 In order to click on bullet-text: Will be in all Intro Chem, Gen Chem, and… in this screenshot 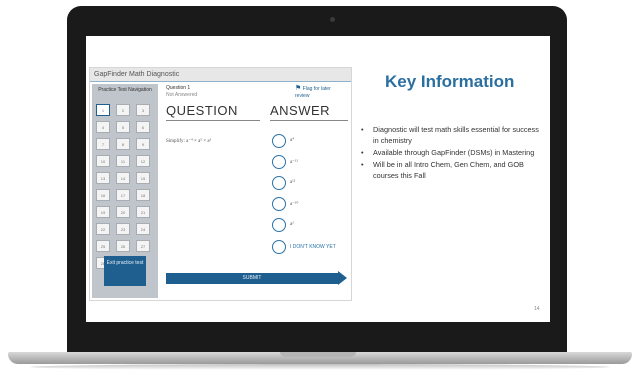, I will do `click(448, 170)`.